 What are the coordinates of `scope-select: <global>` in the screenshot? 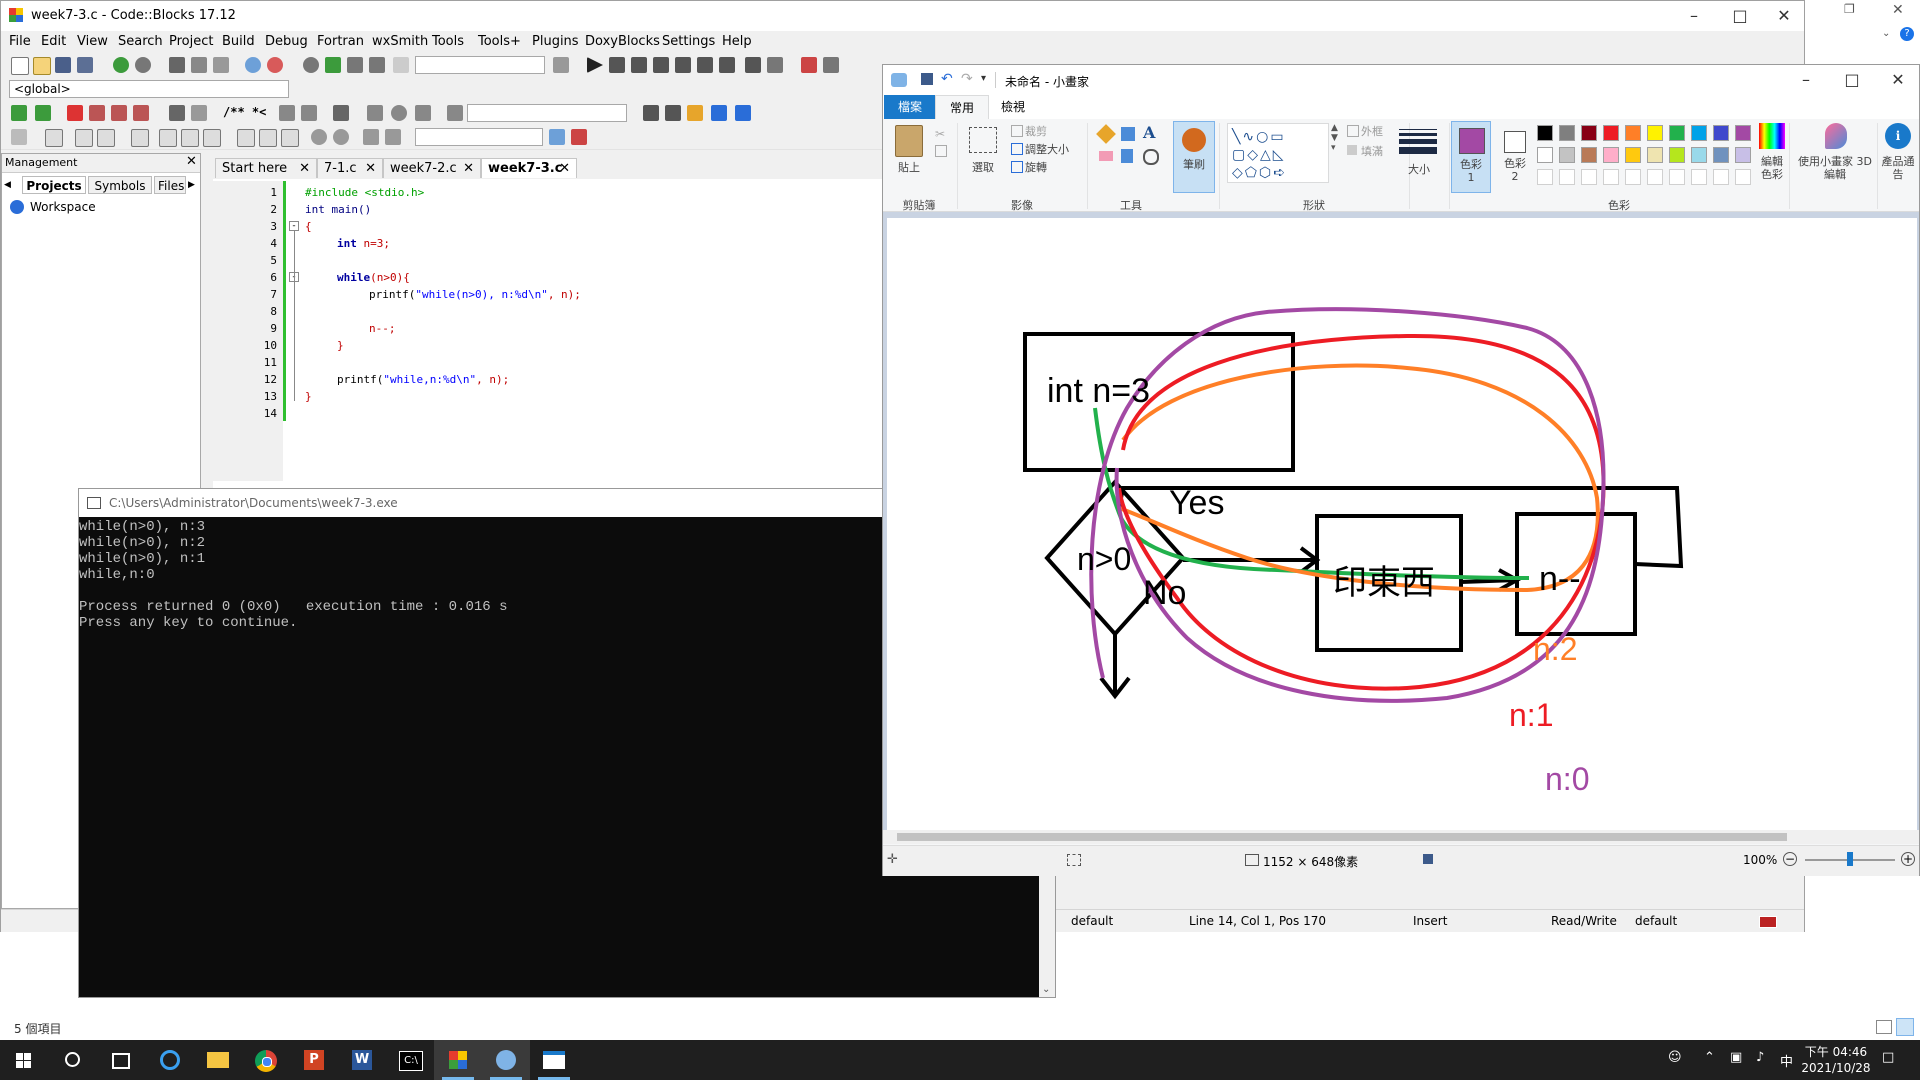 It's located at (149, 89).